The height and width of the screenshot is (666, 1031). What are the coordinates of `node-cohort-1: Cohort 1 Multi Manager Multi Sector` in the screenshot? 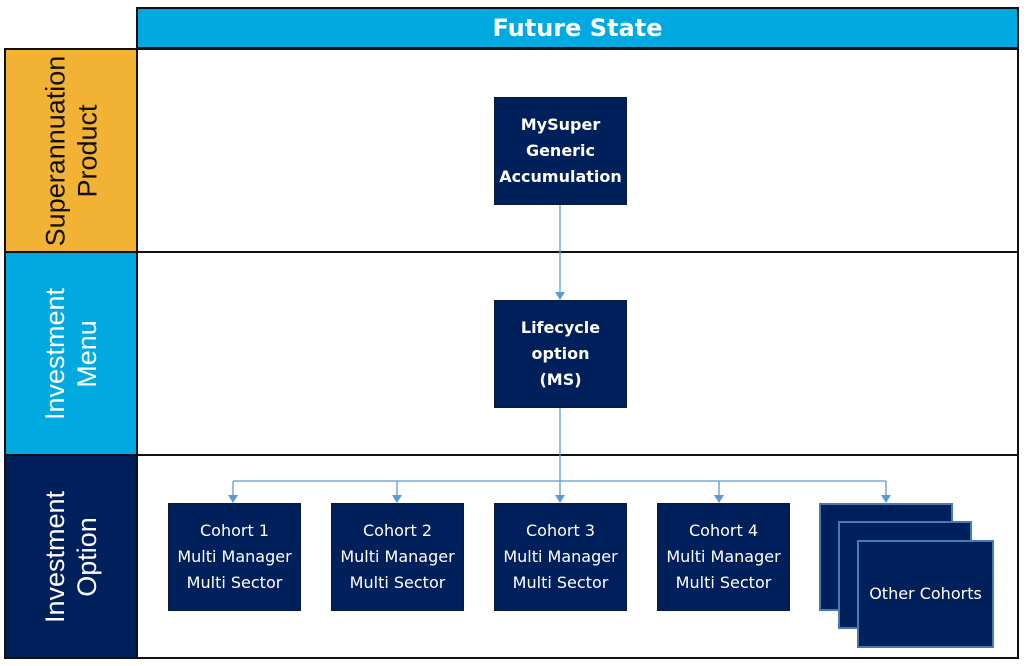 It's located at (234, 557).